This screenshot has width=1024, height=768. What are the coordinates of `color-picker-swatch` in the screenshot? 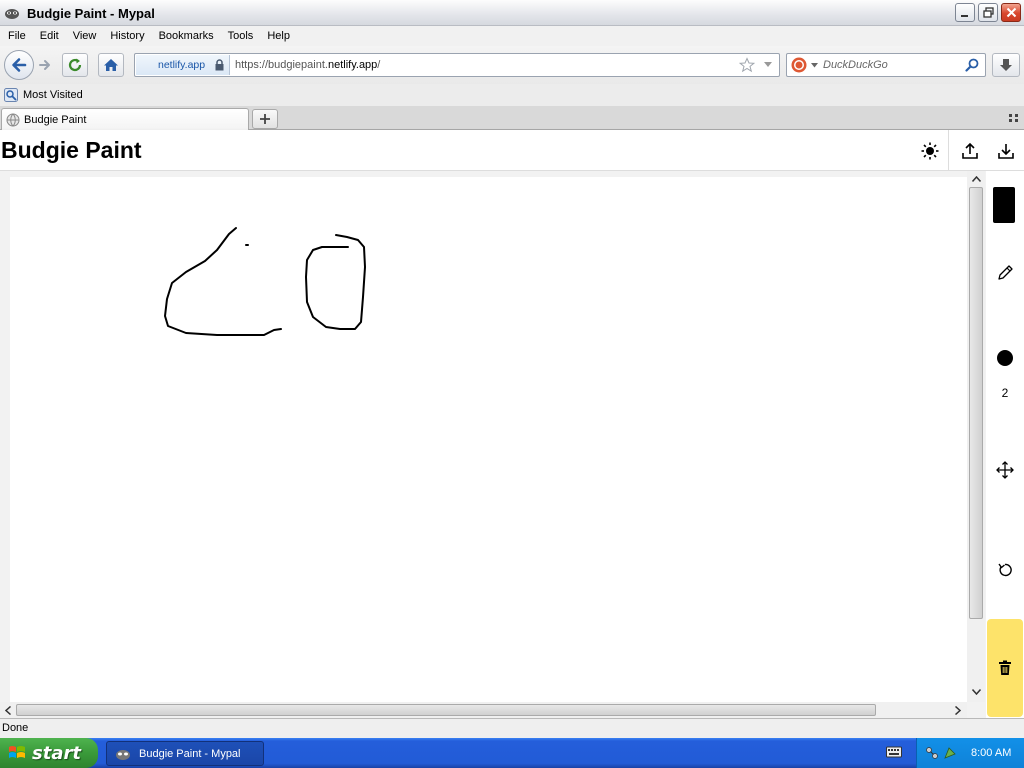 It's located at (1004, 205).